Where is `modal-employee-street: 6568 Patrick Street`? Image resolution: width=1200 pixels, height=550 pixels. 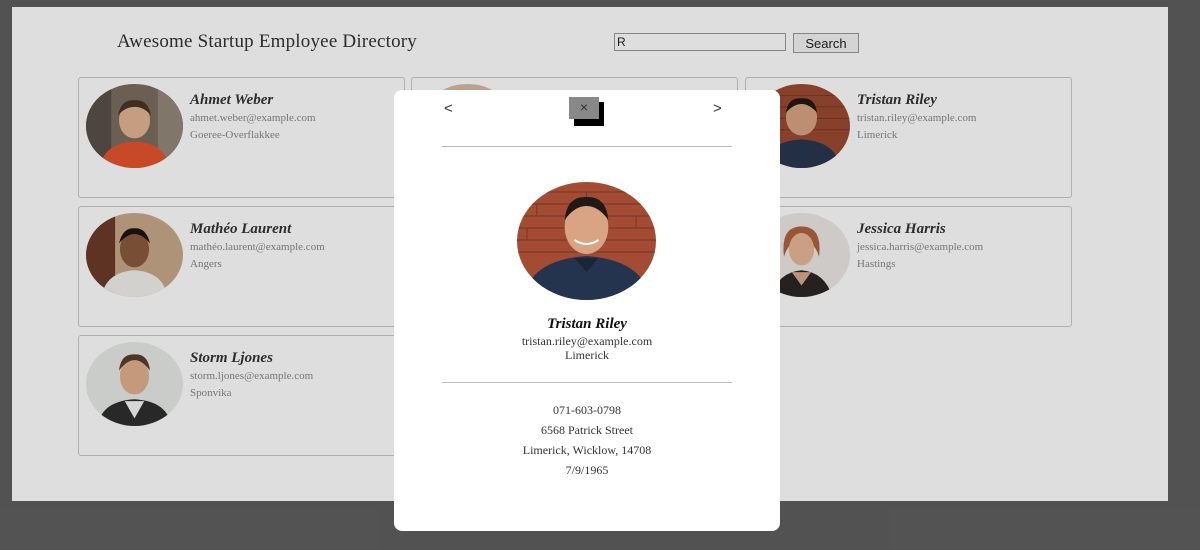
modal-employee-street: 6568 Patrick Street is located at coordinates (587, 430).